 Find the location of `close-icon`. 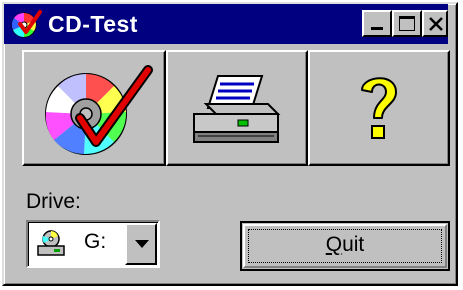

close-icon is located at coordinates (436, 24).